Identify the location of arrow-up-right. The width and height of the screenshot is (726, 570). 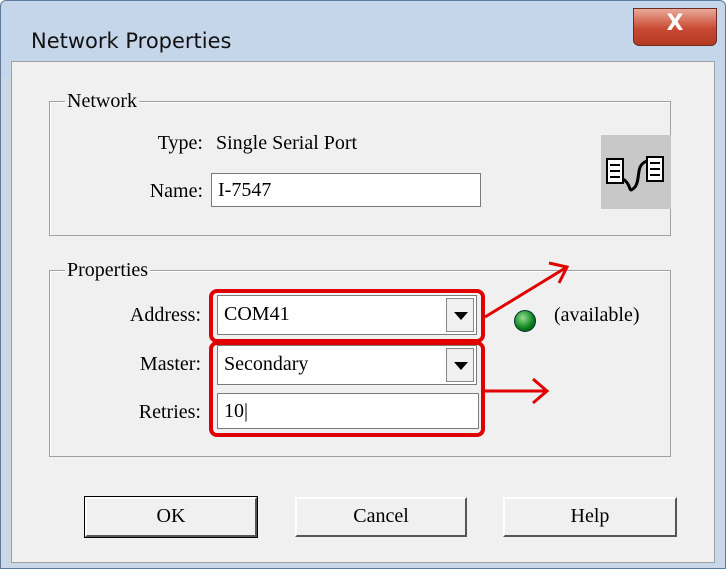
(527, 290).